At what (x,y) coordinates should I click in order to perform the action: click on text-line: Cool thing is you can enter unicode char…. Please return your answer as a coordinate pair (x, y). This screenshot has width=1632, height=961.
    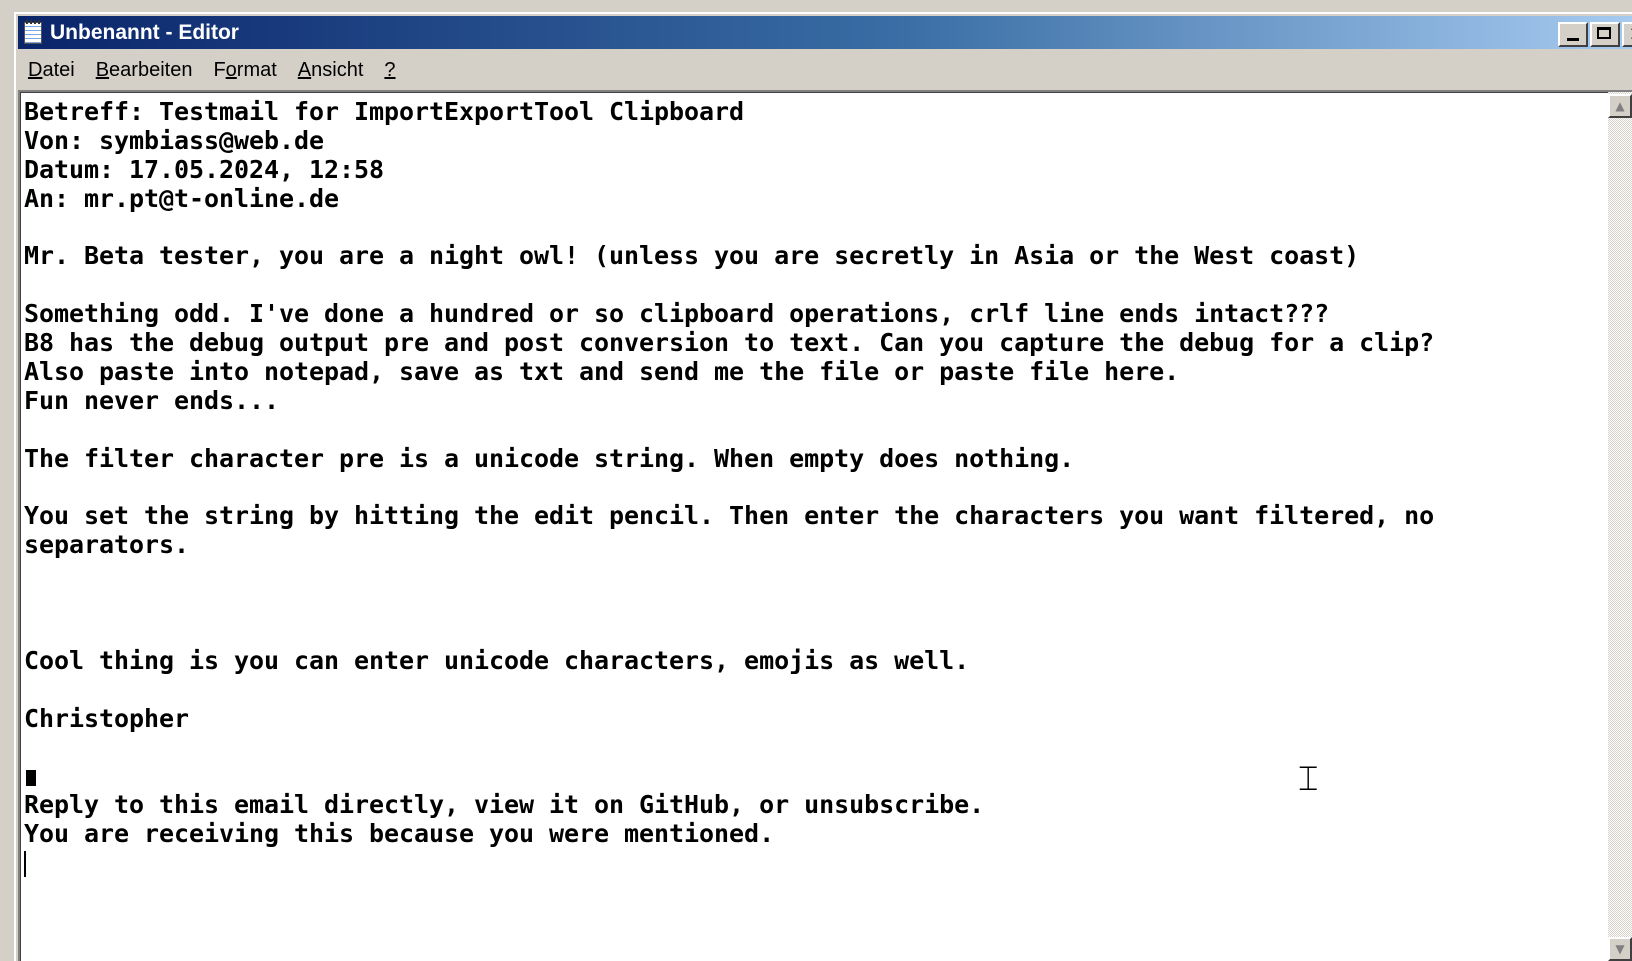
    Looking at the image, I should click on (497, 660).